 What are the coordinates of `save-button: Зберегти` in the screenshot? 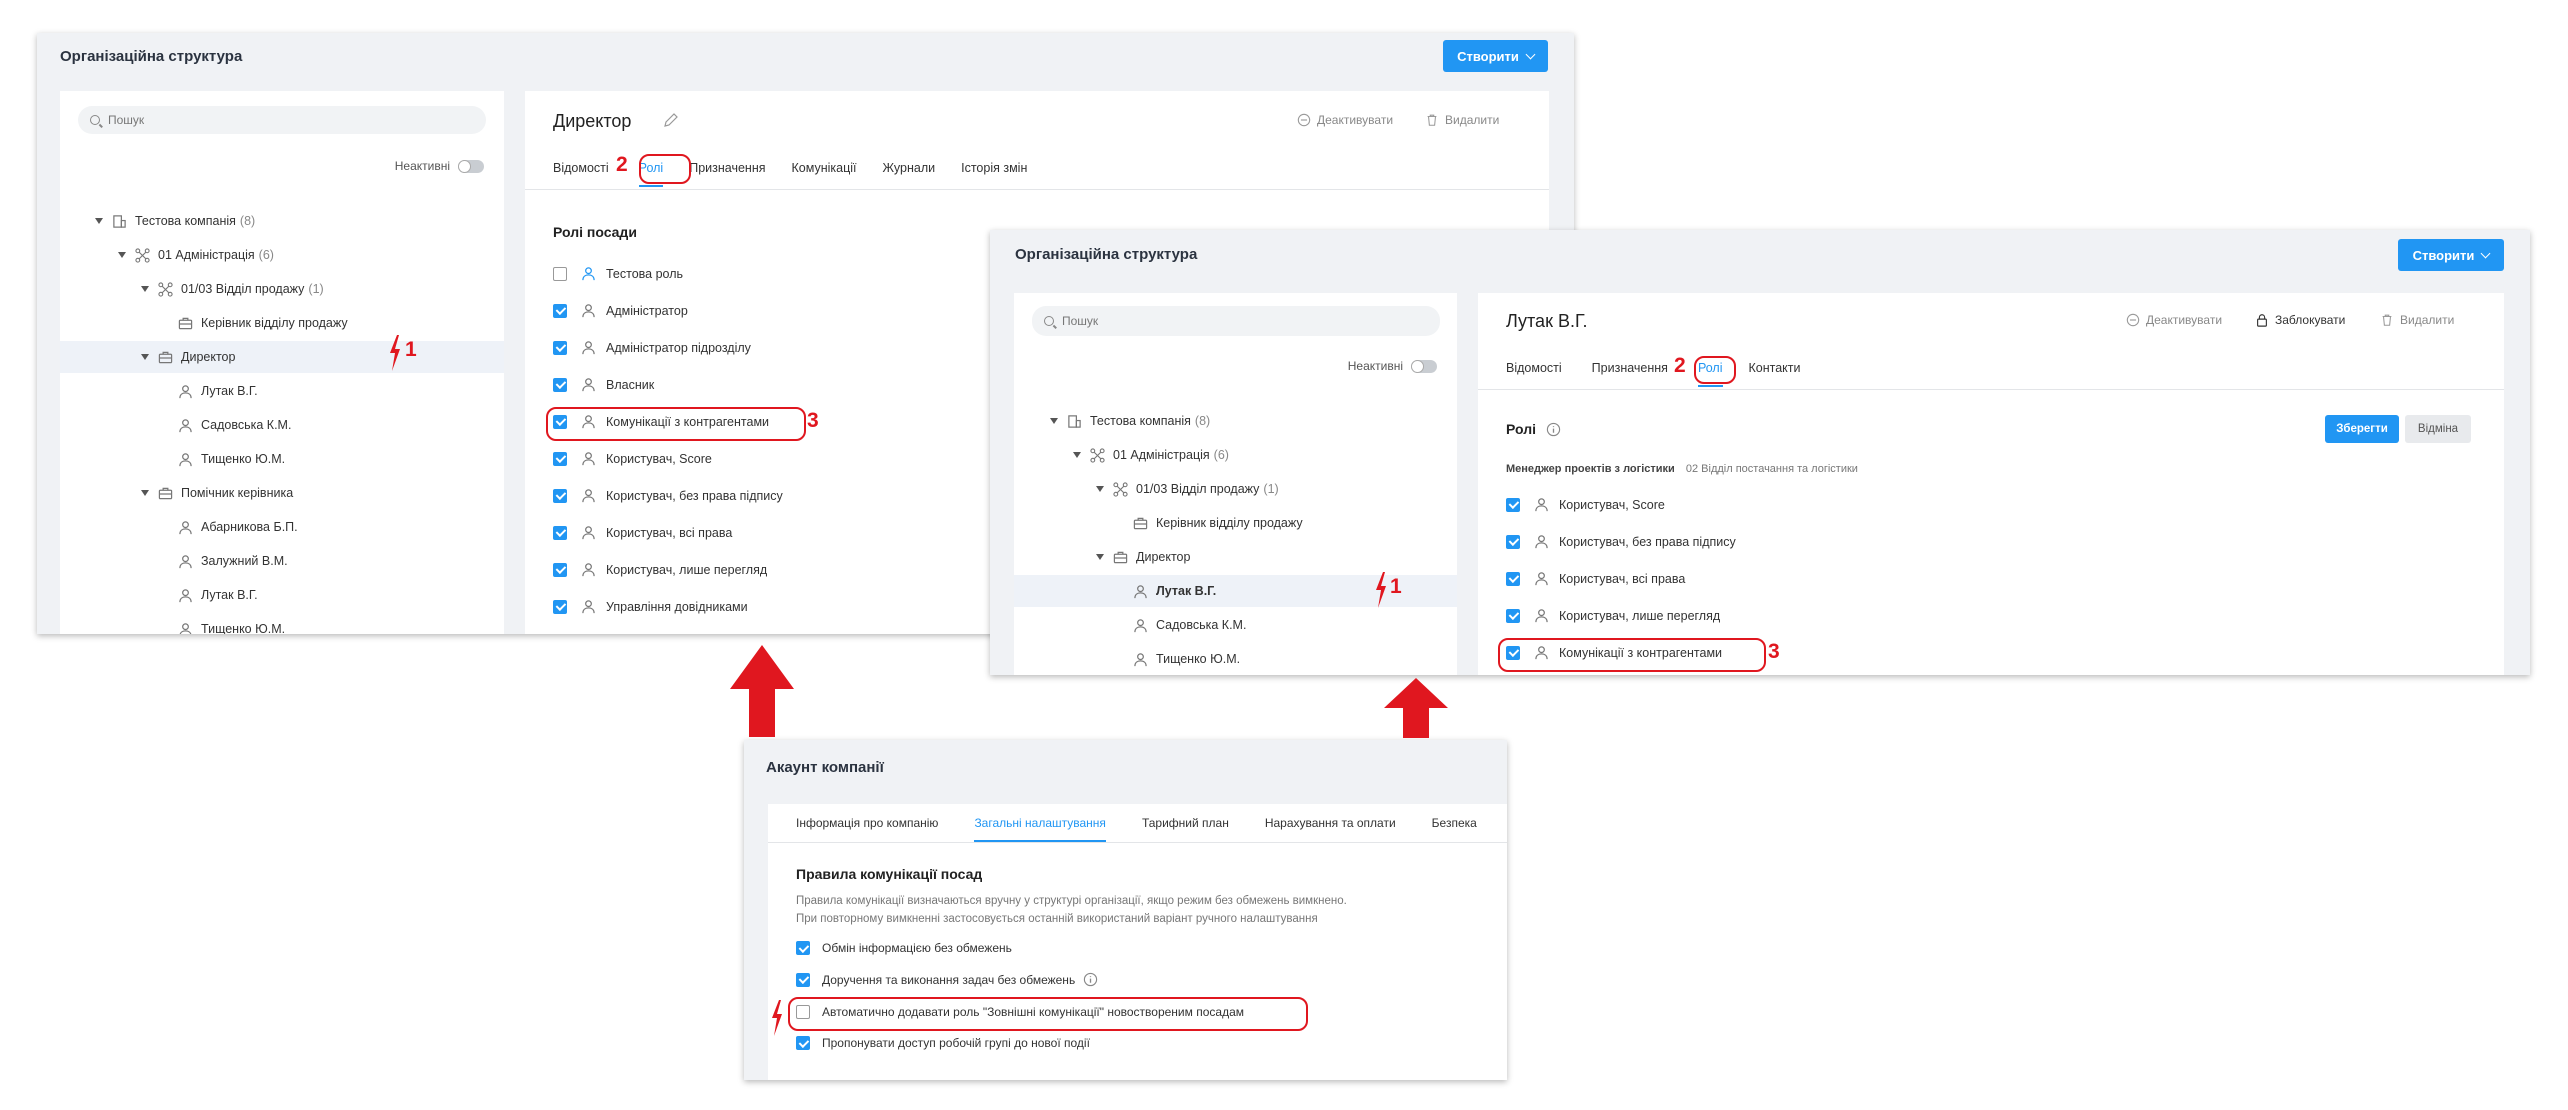 It's located at (2362, 429).